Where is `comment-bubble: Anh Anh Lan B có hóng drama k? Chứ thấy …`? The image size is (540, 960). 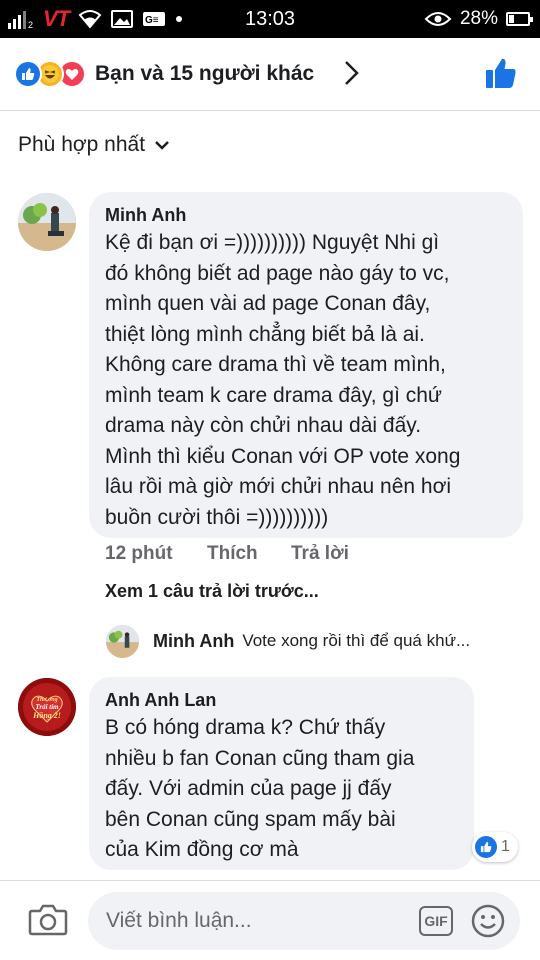 comment-bubble: Anh Anh Lan B có hóng drama k? Chứ thấy … is located at coordinates (281, 773).